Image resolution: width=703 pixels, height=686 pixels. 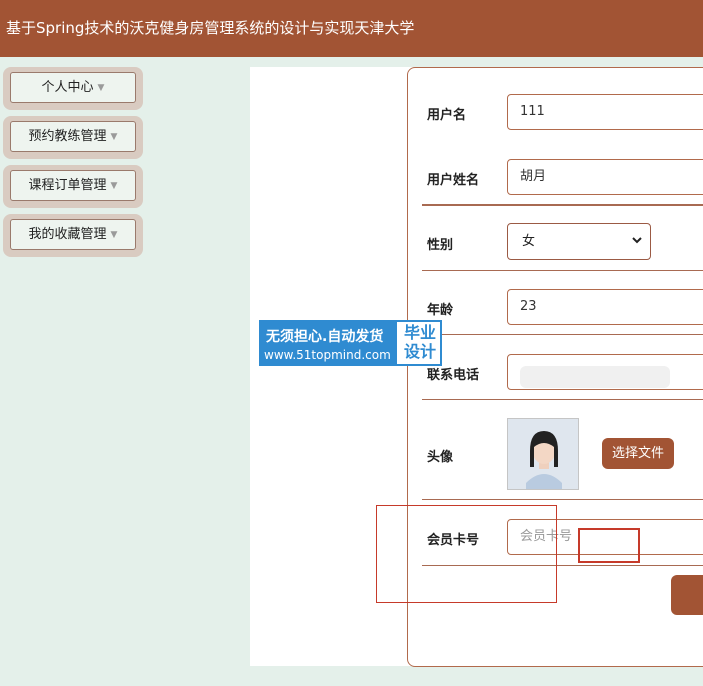 I want to click on watermark-right-text: 毕业设计, so click(x=419, y=342).